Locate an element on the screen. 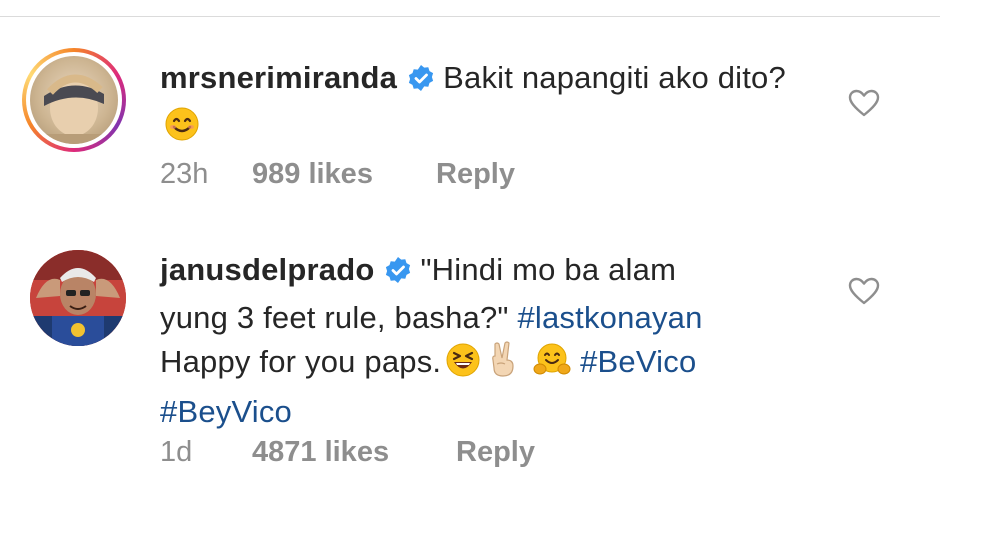 Image resolution: width=993 pixels, height=552 pixels. comment-text: Bakit napangiti ako dito? is located at coordinates (614, 77).